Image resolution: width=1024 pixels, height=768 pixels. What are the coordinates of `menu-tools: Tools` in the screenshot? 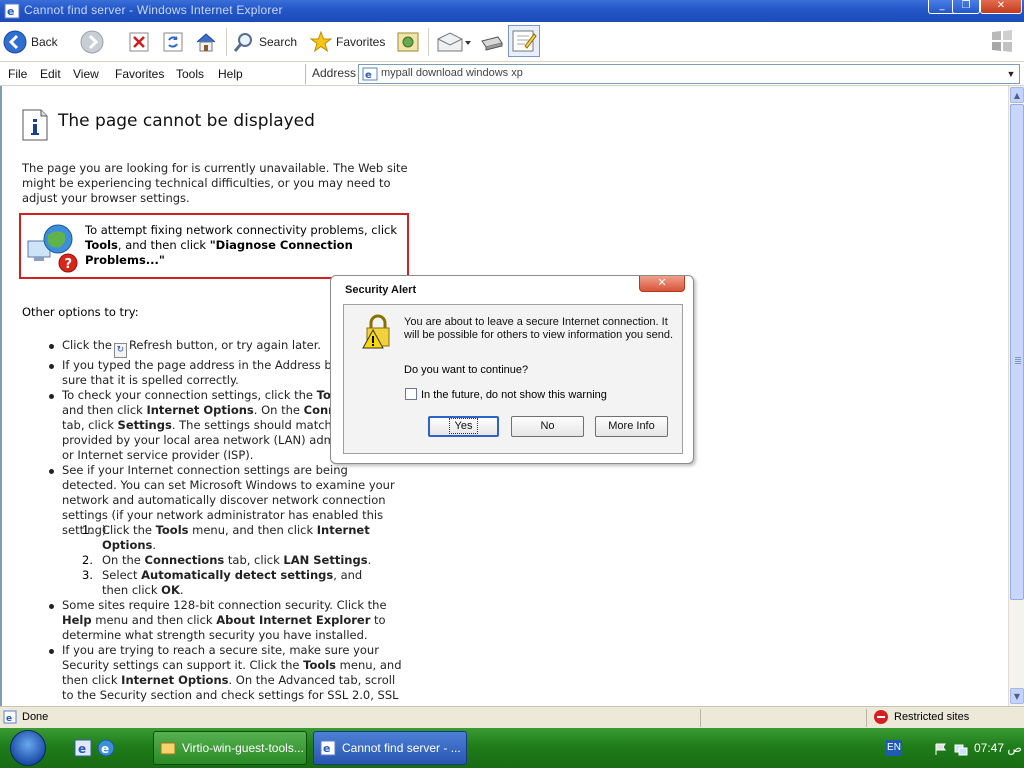 It's located at (190, 74).